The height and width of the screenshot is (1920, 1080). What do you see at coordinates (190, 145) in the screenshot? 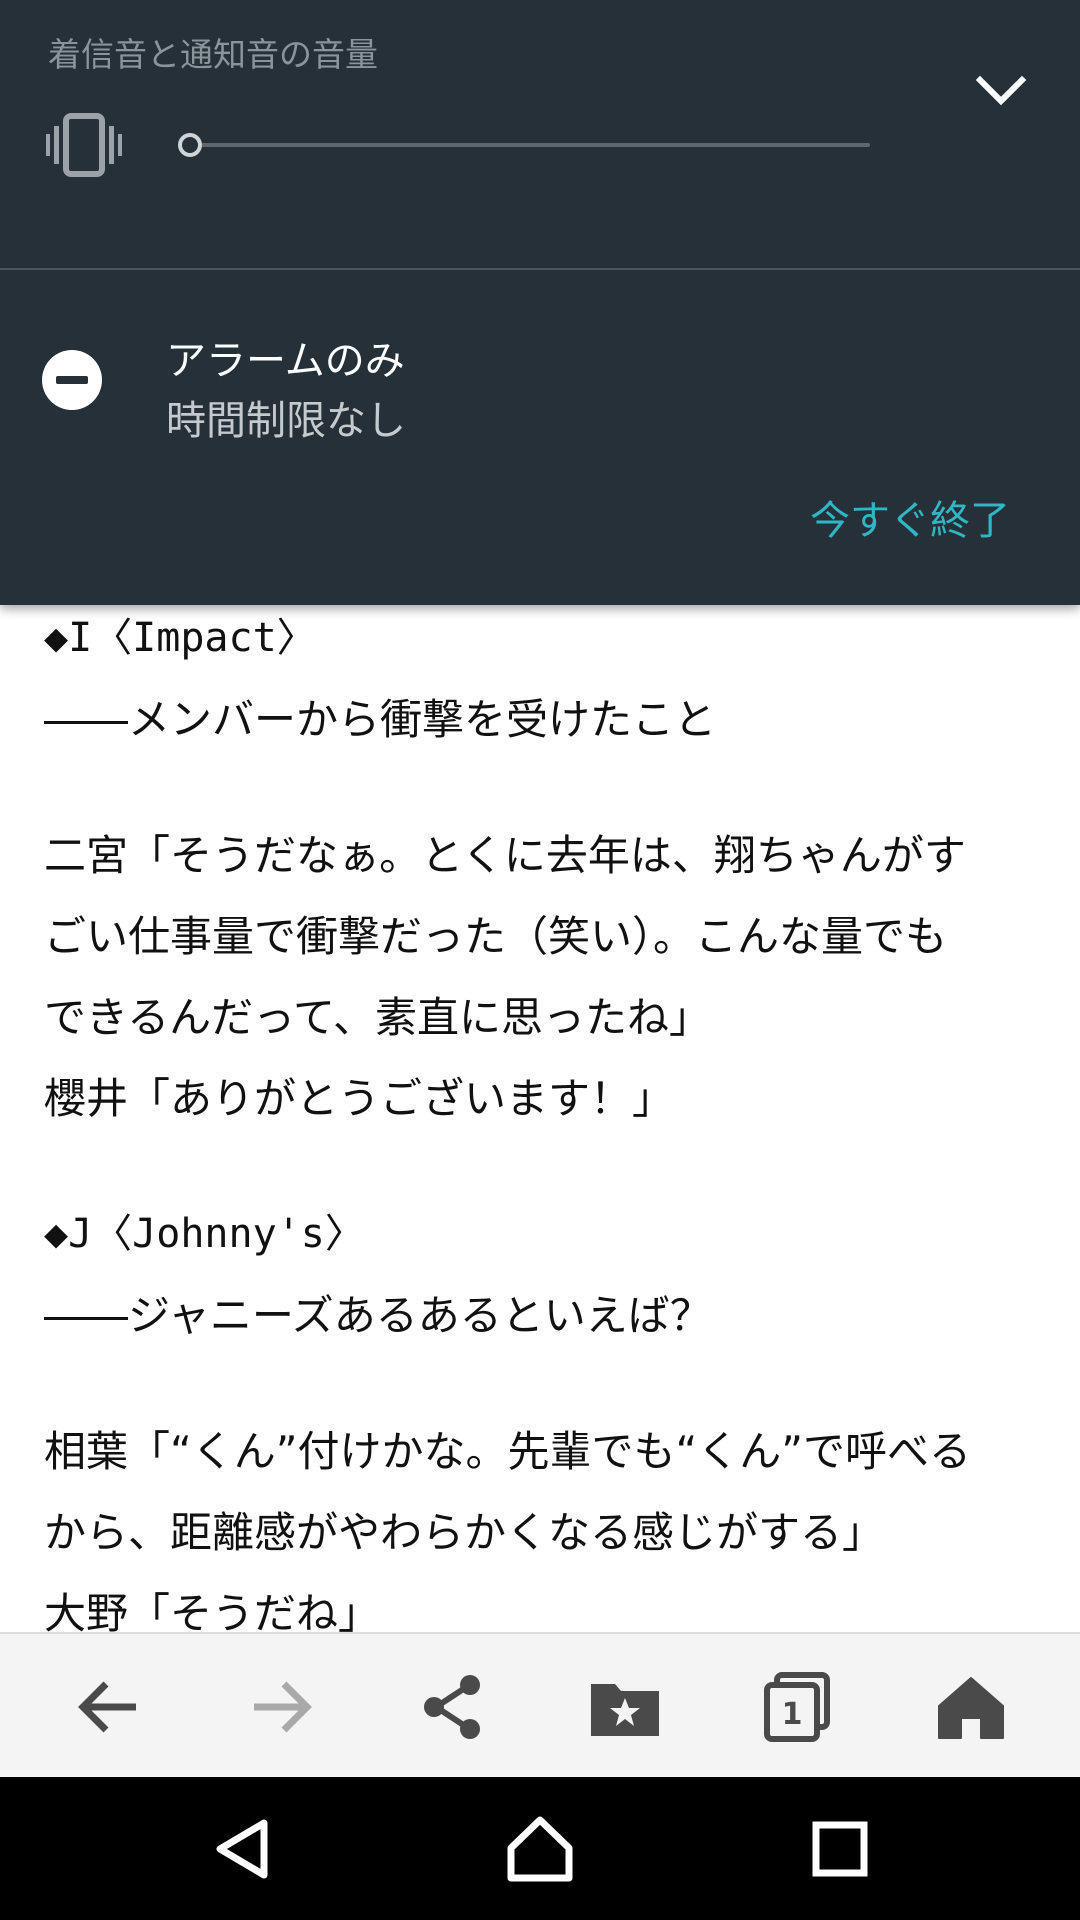
I see `slider-thumb` at bounding box center [190, 145].